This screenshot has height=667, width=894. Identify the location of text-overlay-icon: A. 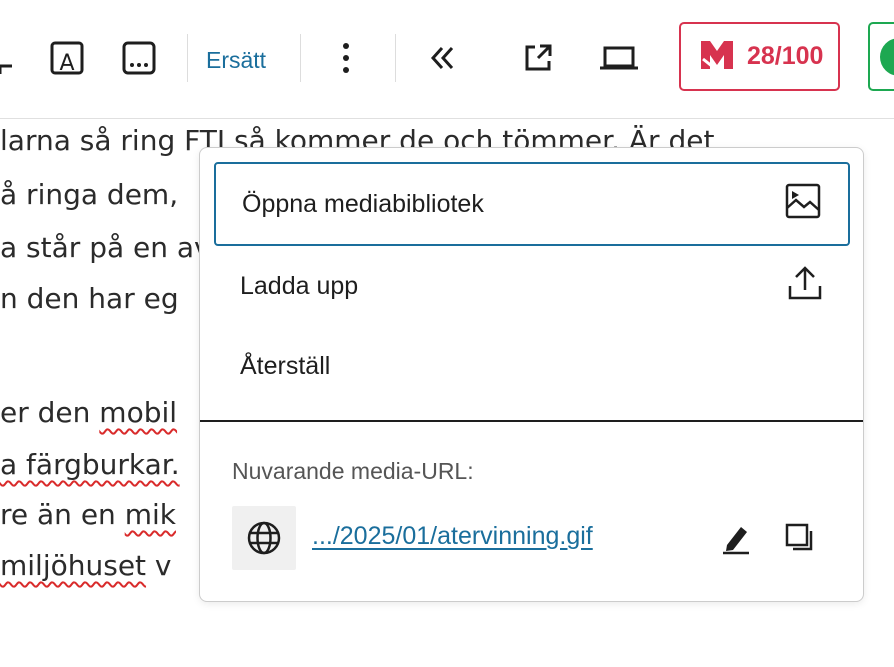
(67, 58).